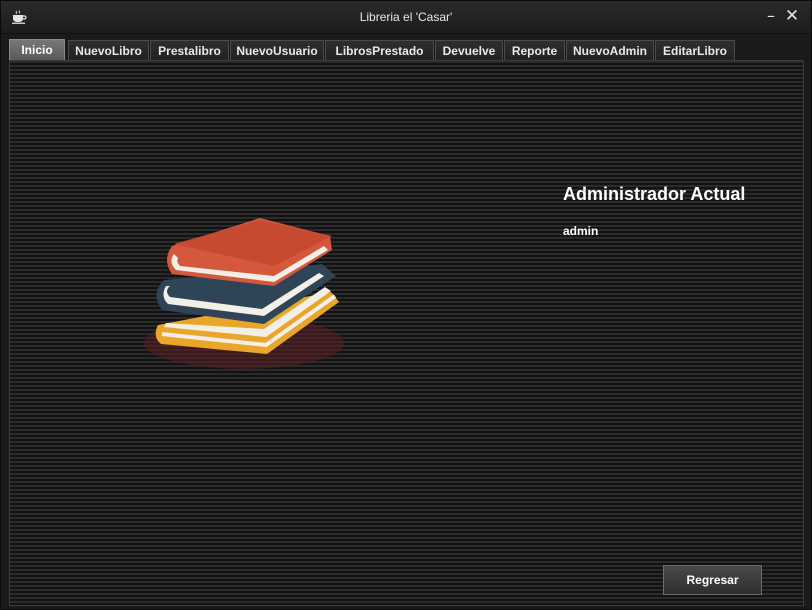 The width and height of the screenshot is (812, 610). I want to click on admin-heading: Administrador Actual, so click(654, 194).